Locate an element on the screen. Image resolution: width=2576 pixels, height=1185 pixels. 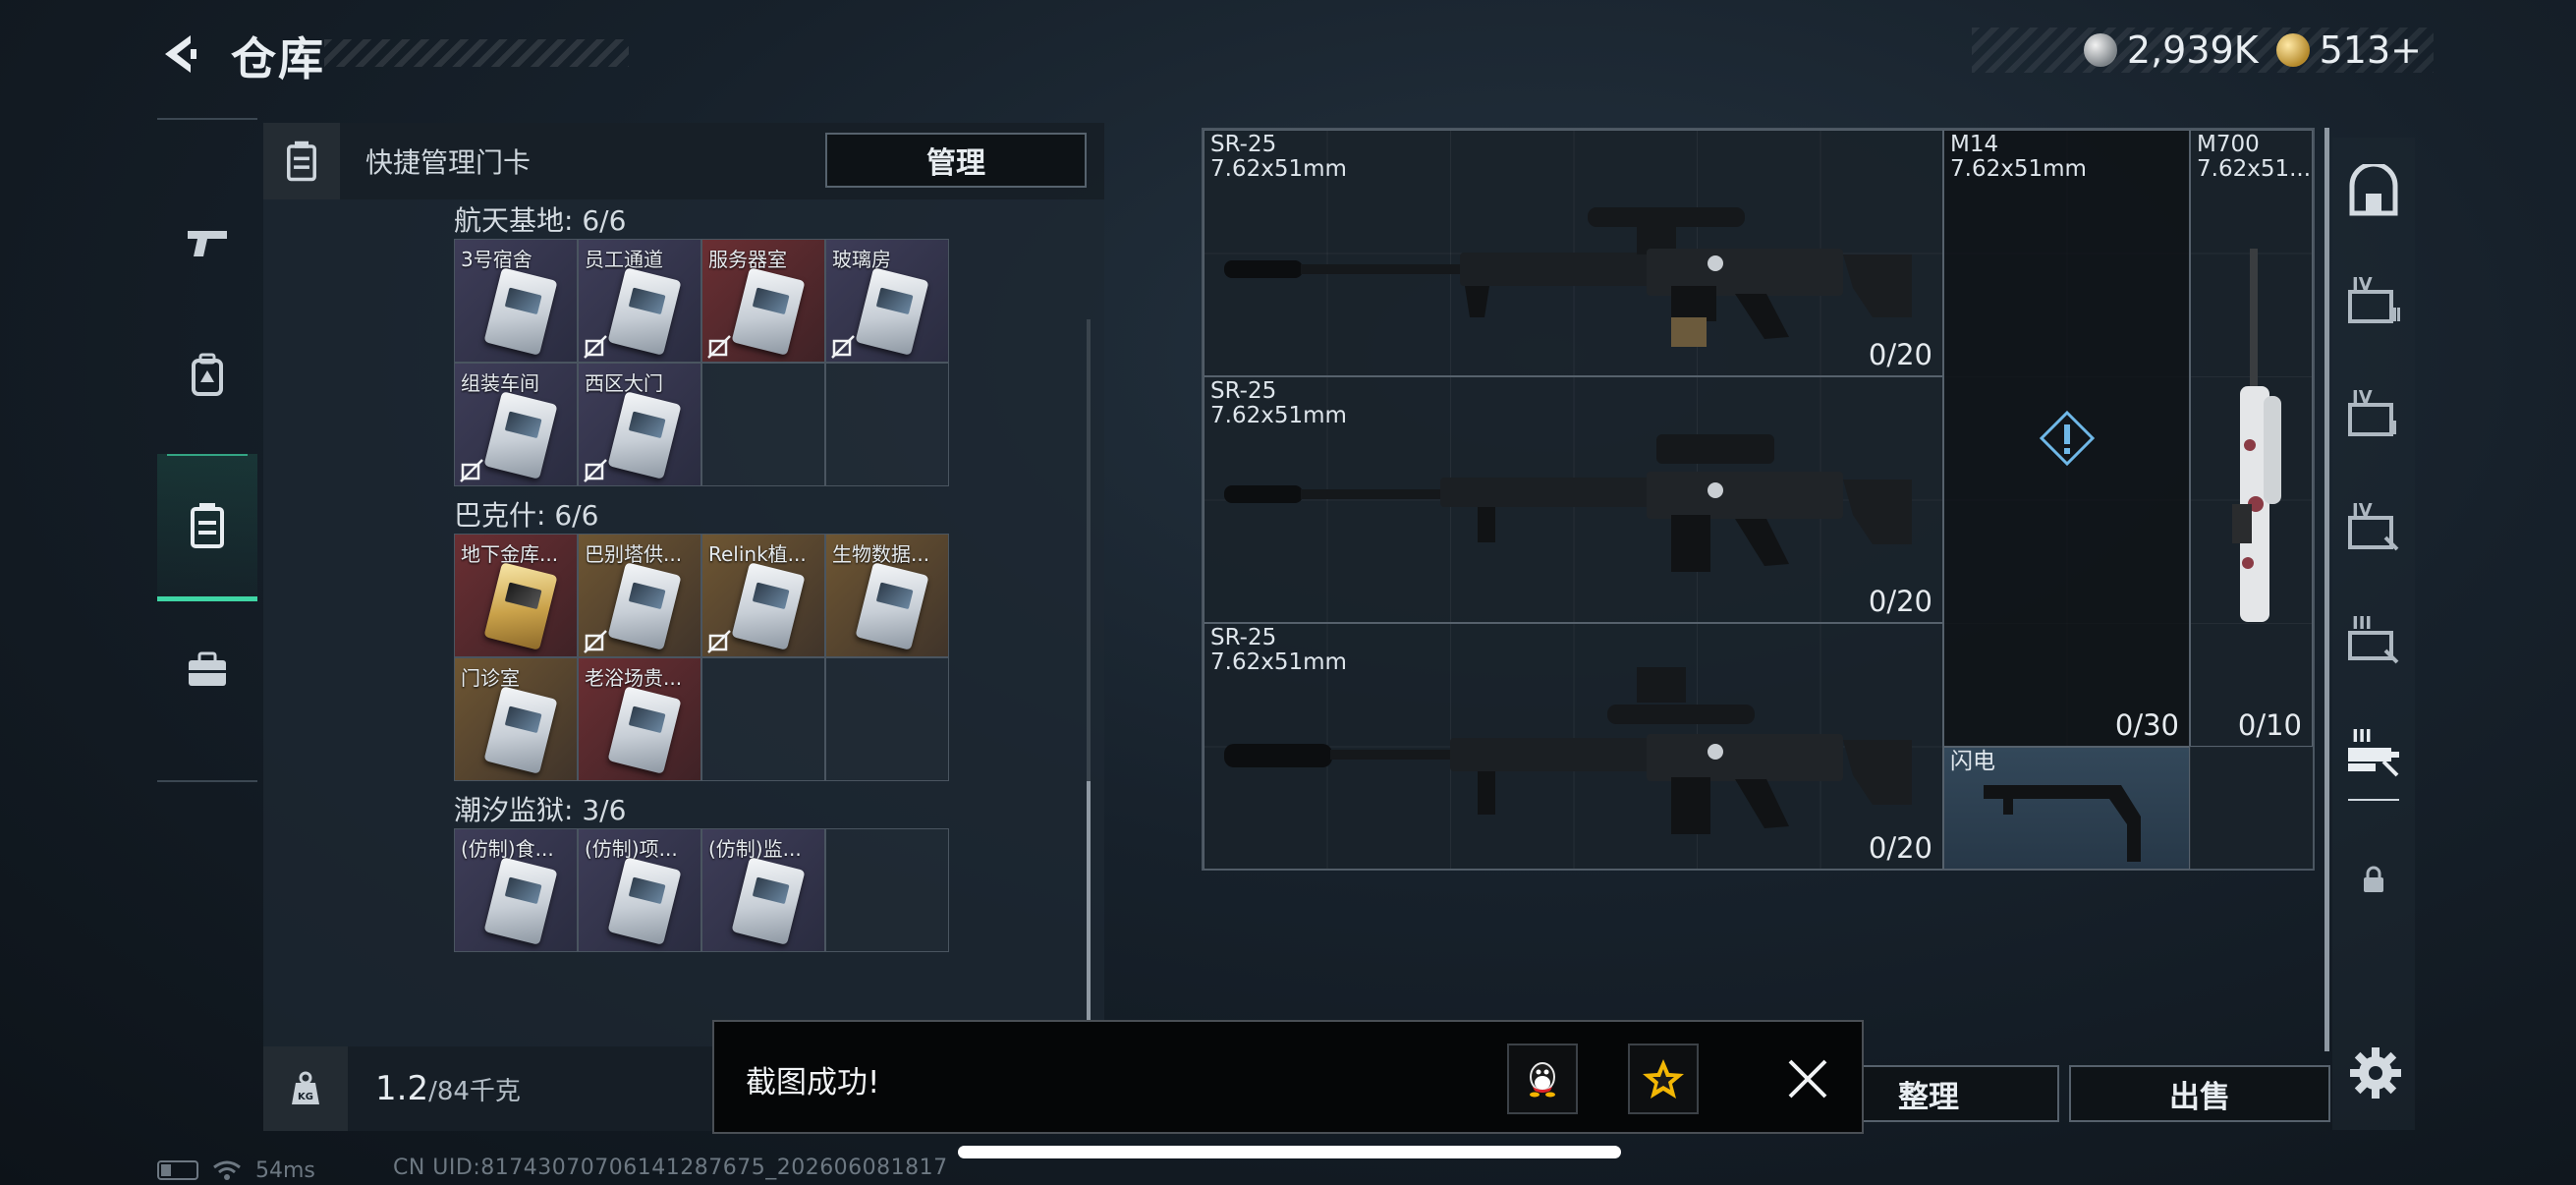
tab-storage-1: IV is located at coordinates (2373, 305).